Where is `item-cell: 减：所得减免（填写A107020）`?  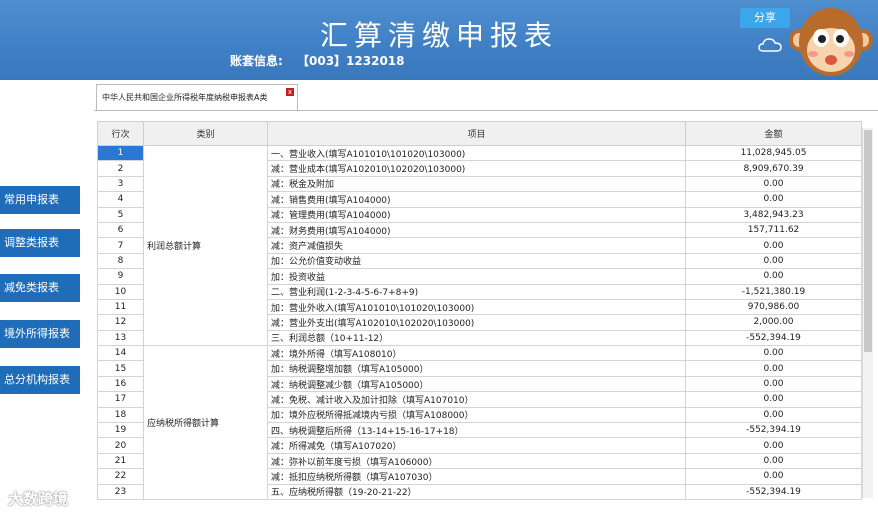 item-cell: 减：所得减免（填写A107020） is located at coordinates (476, 445).